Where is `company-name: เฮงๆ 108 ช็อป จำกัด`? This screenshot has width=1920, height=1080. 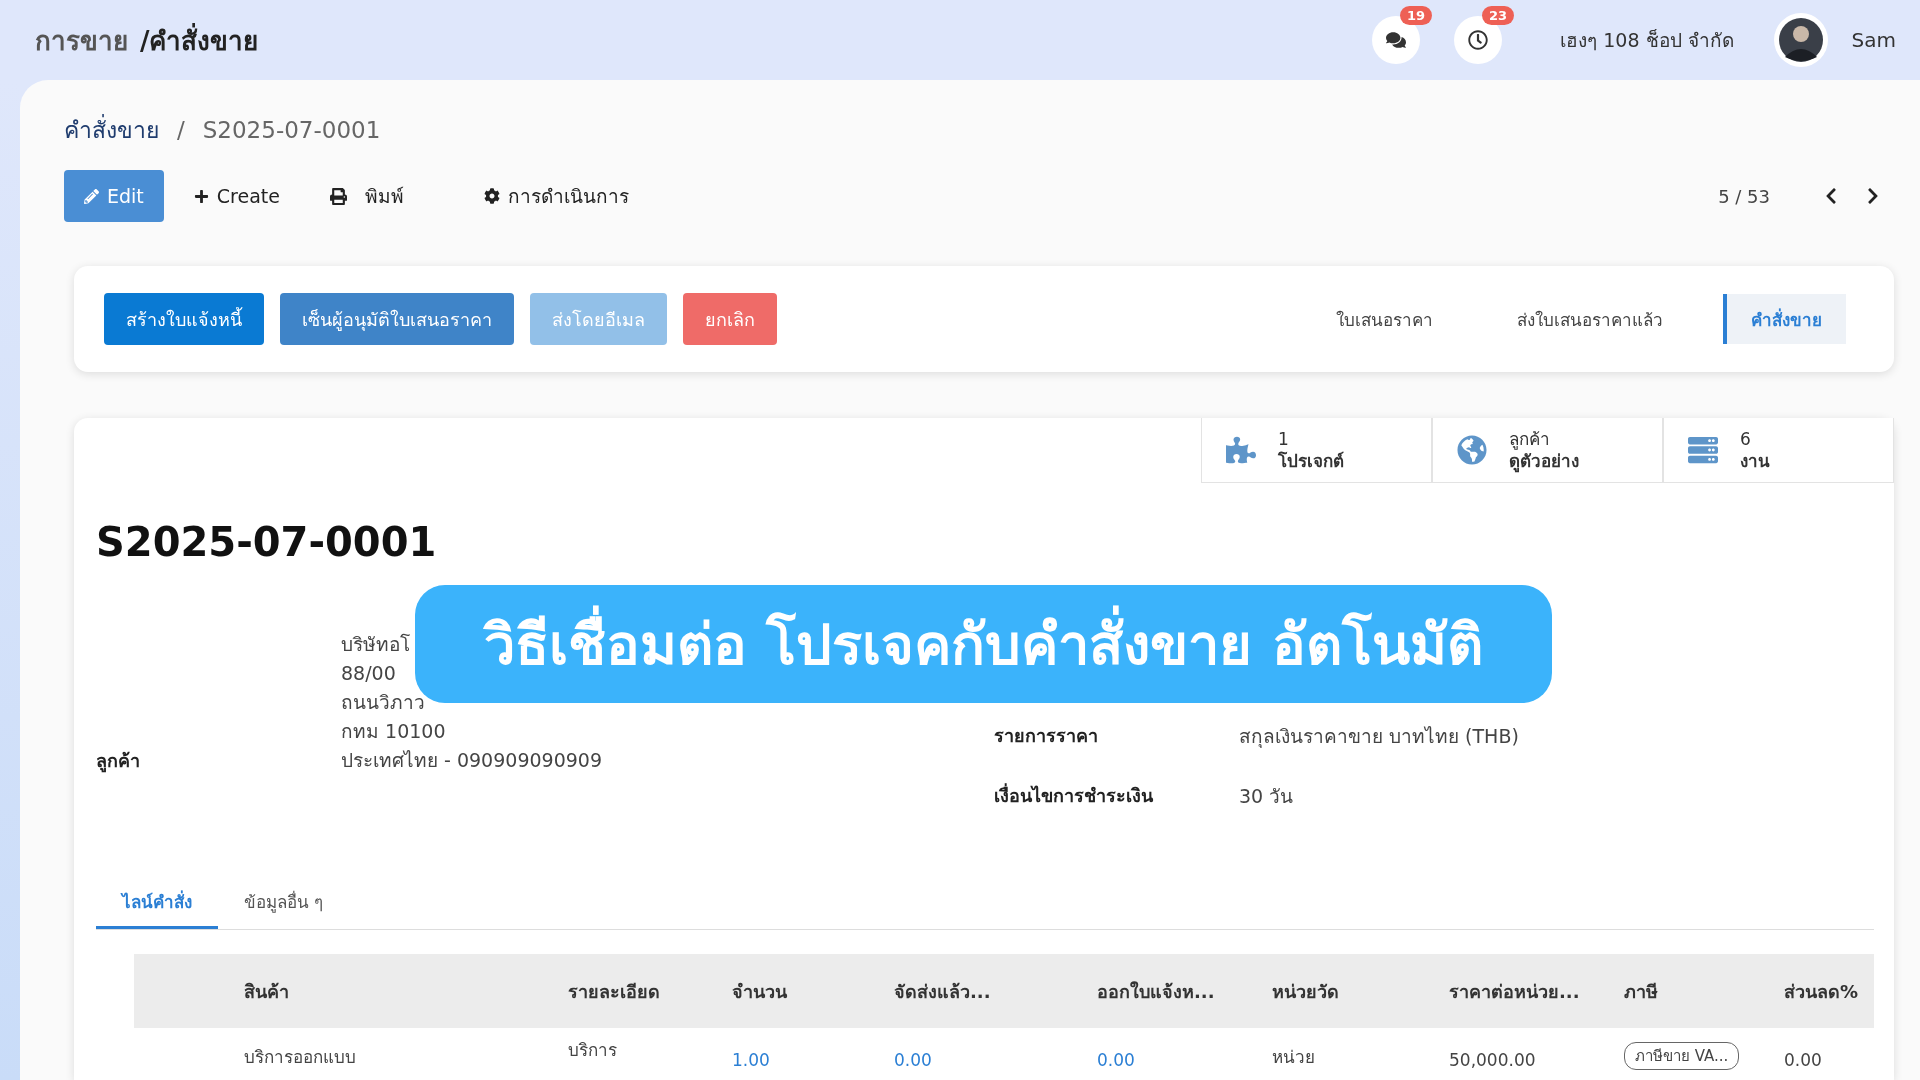
company-name: เฮงๆ 108 ช็อป จำกัด is located at coordinates (1647, 40).